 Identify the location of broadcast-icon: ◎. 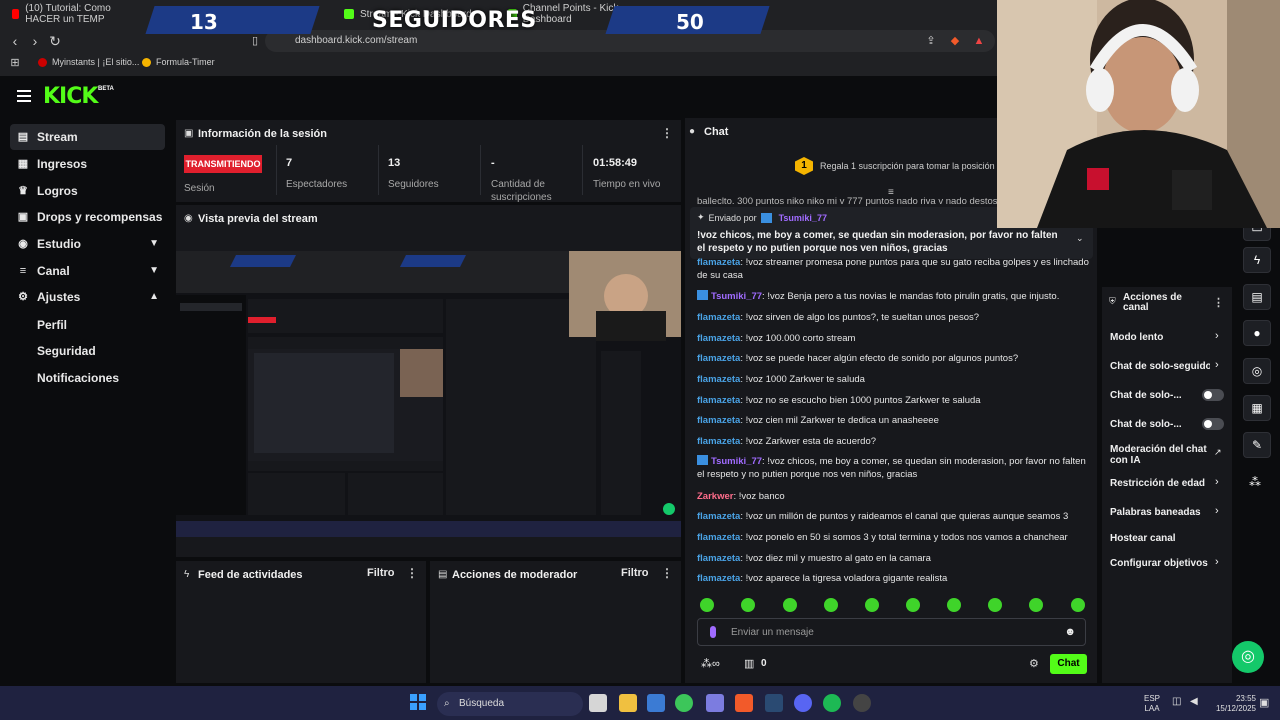
(1257, 371).